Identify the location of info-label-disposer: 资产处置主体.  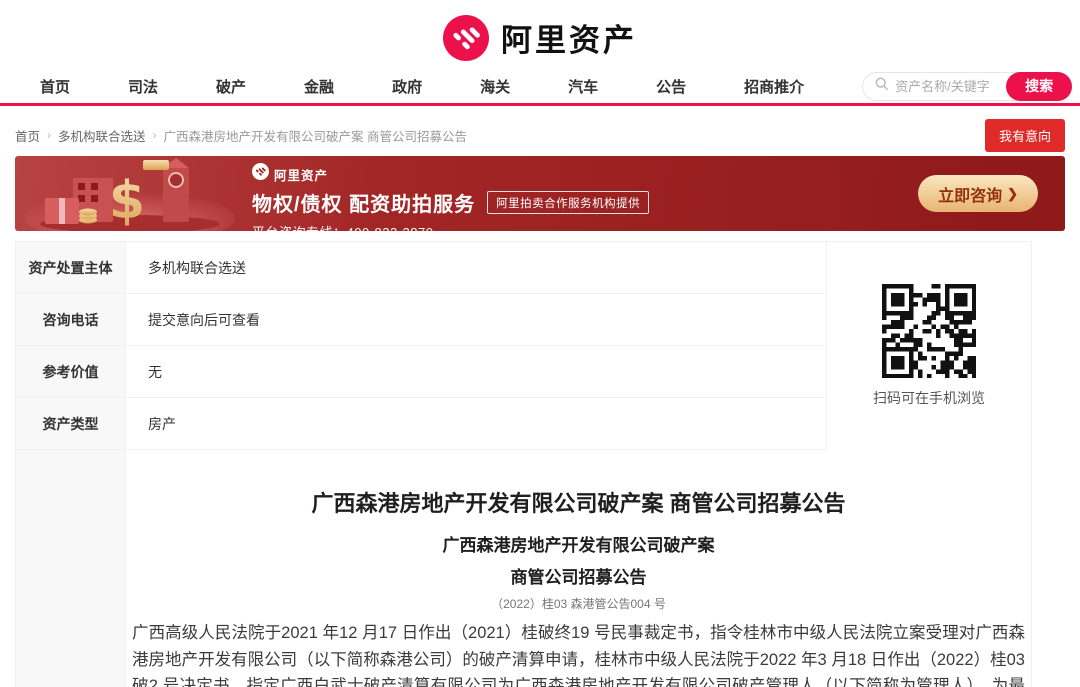
(71, 268).